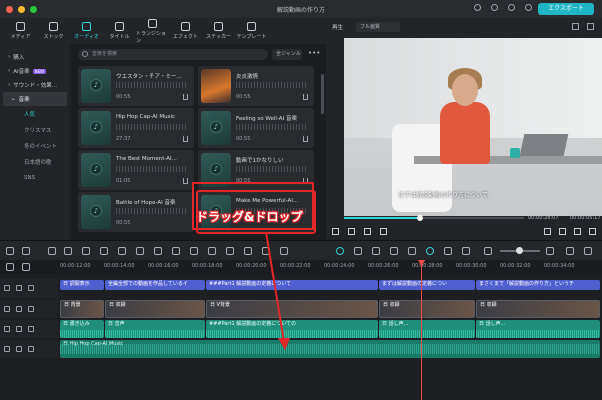 The width and height of the screenshot is (602, 400). Describe the element at coordinates (376, 251) in the screenshot. I see `sun-icon` at that location.